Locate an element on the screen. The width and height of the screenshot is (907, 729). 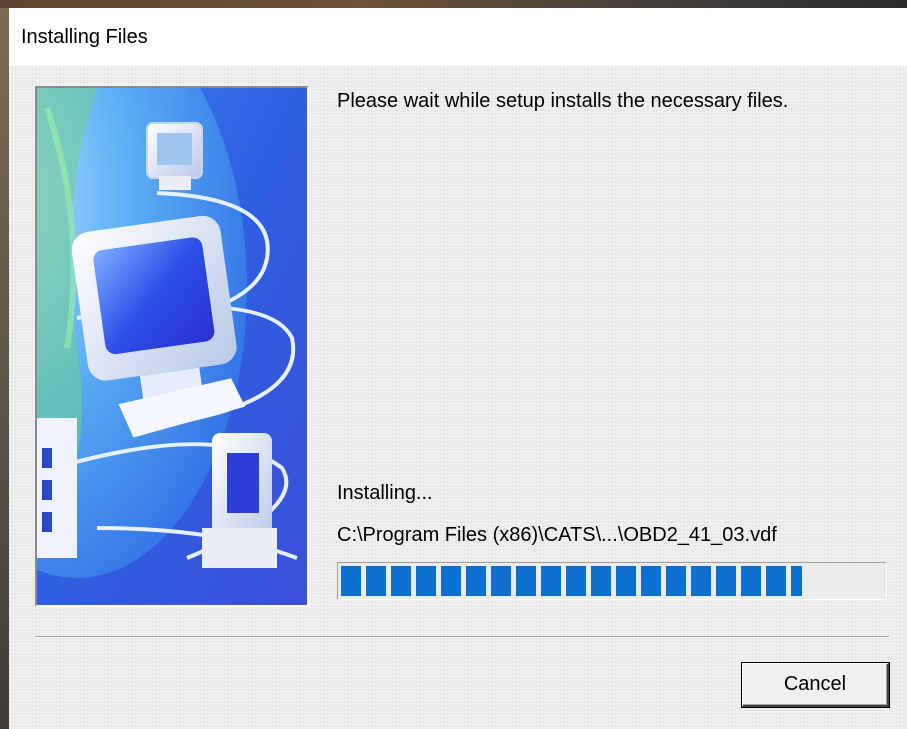
progress-bar is located at coordinates (612, 581).